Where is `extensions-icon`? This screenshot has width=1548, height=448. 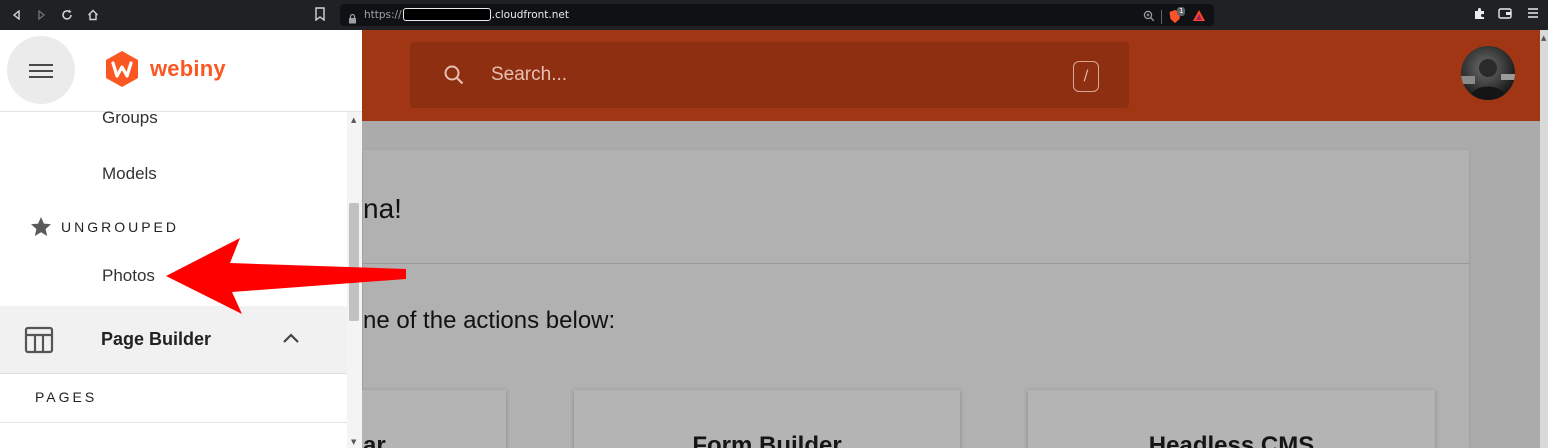
extensions-icon is located at coordinates (1479, 15).